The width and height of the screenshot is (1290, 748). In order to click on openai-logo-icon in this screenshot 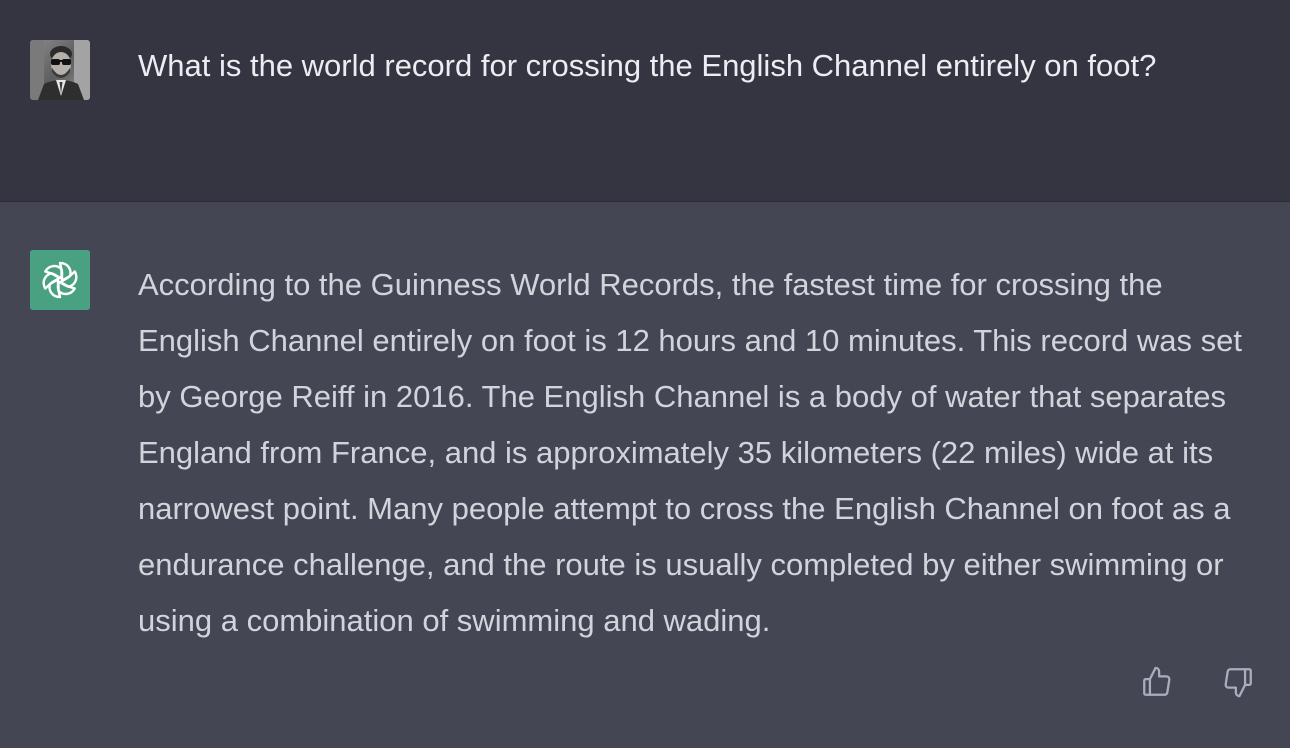, I will do `click(60, 280)`.